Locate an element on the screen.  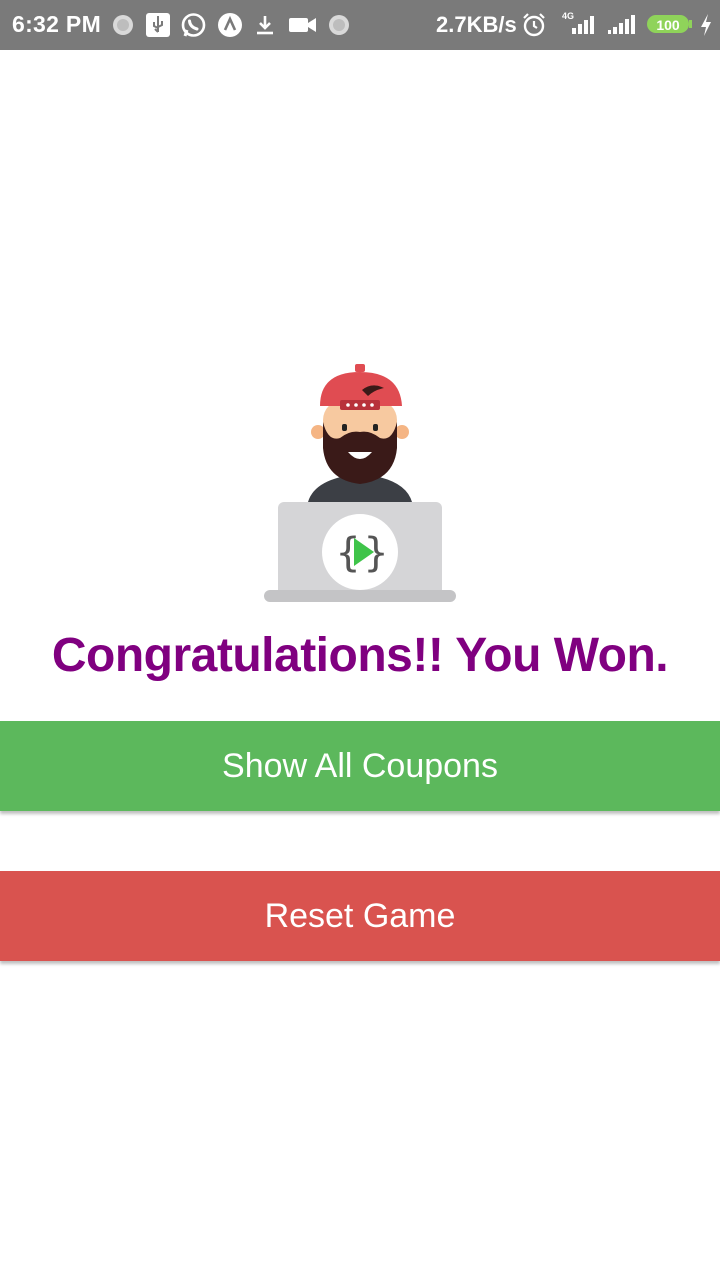
battery-icon: 100 is located at coordinates (668, 24).